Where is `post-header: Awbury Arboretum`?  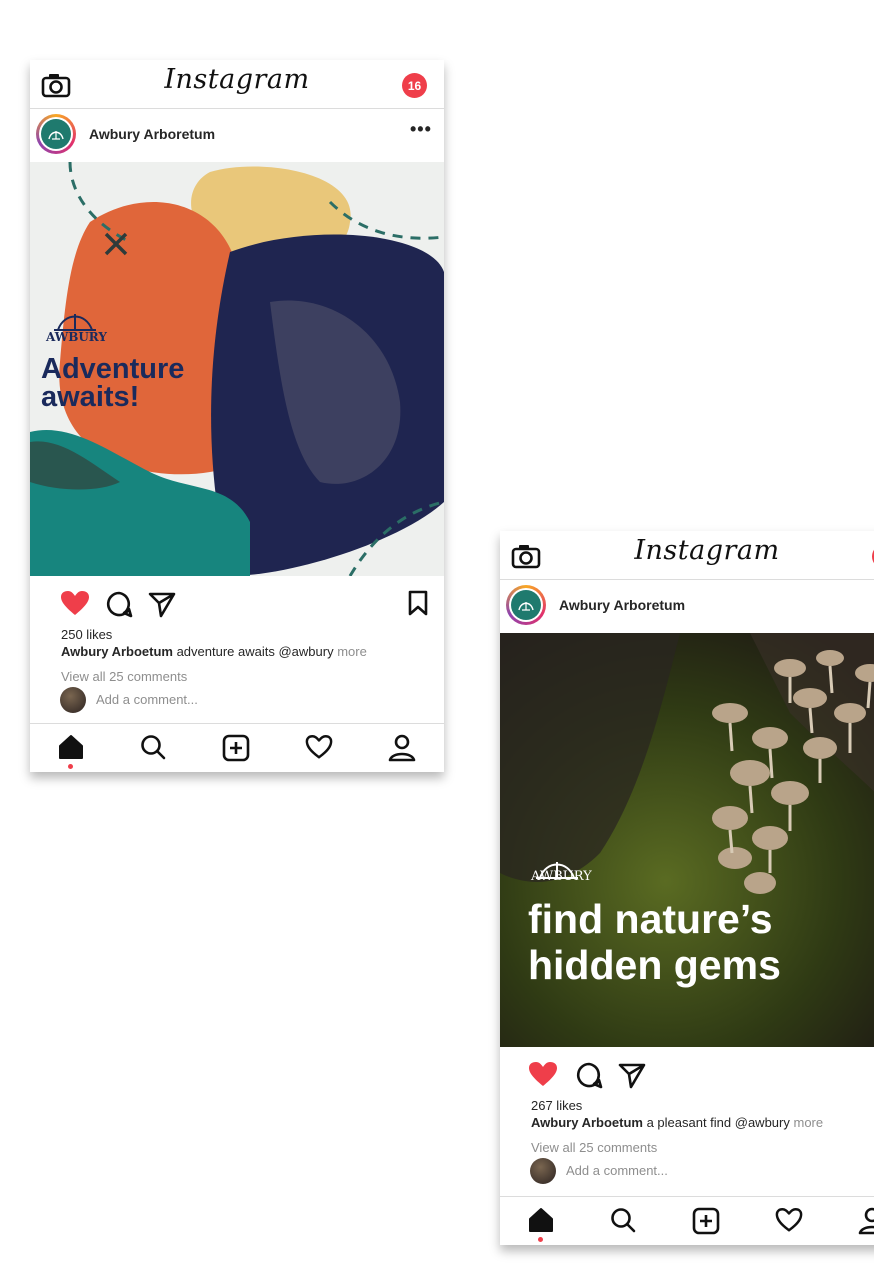 post-header: Awbury Arboretum is located at coordinates (687, 606).